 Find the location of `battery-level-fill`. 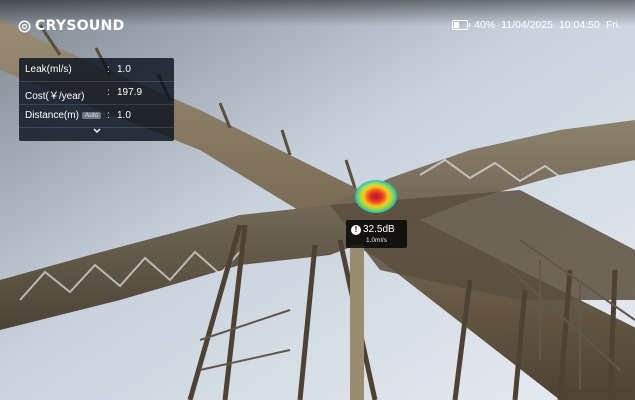

battery-level-fill is located at coordinates (456, 25).